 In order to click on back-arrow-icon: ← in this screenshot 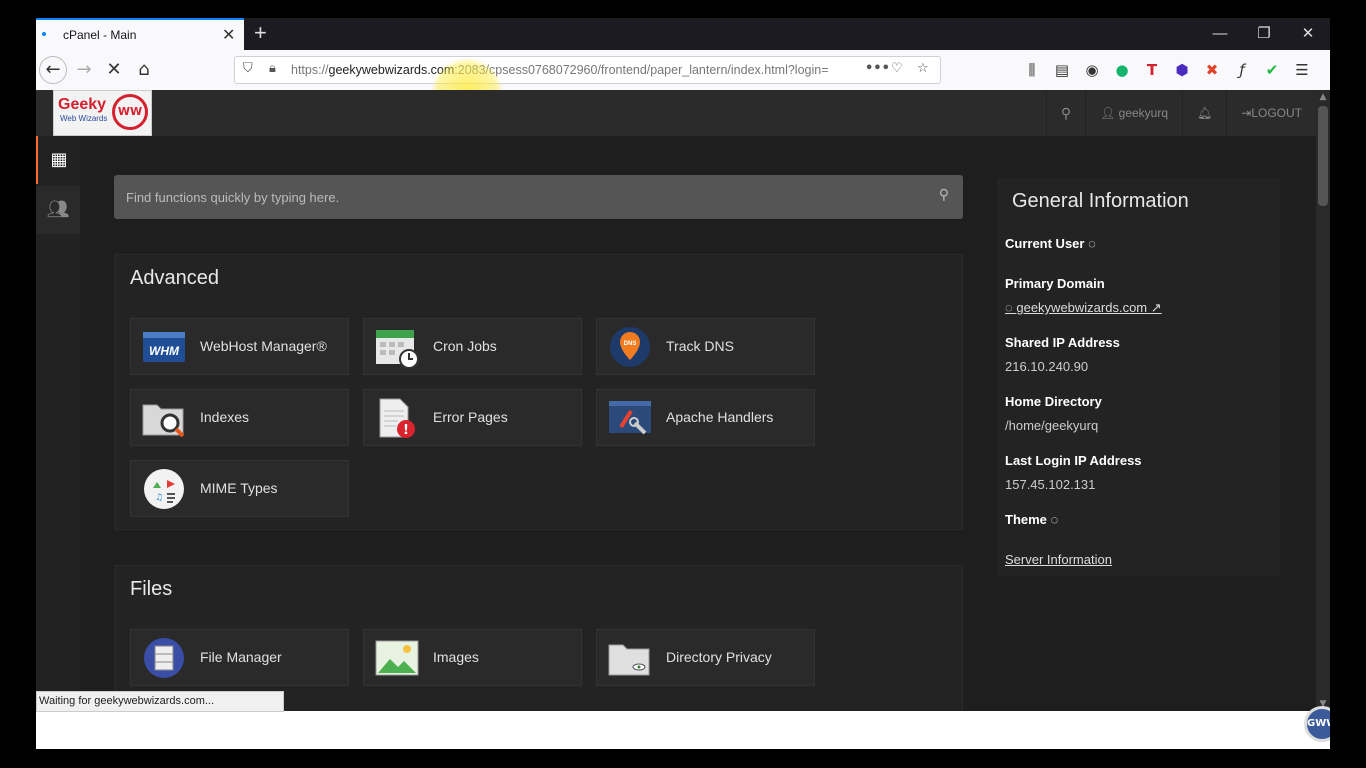, I will do `click(53, 70)`.